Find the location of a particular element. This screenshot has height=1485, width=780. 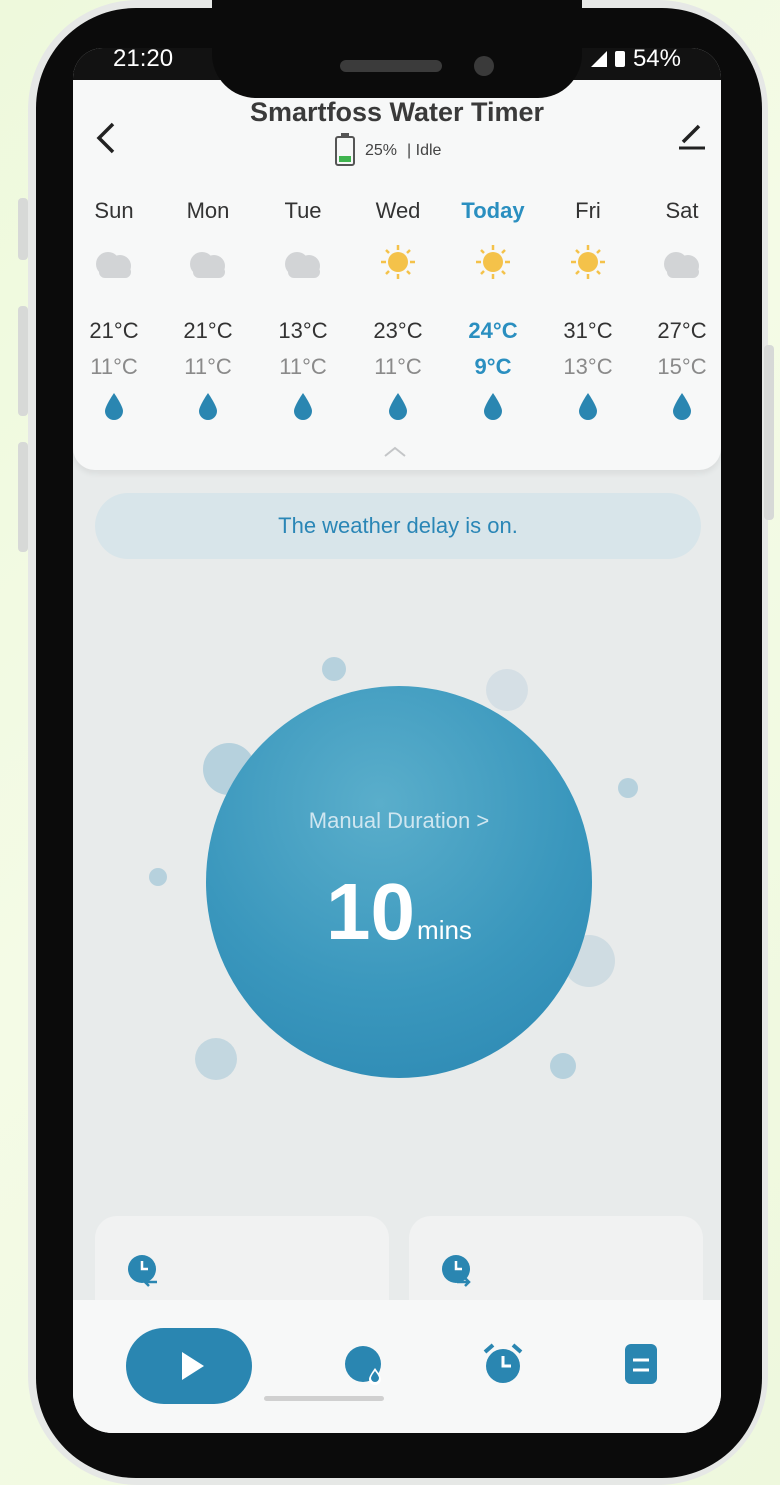

temp-high: 31°C is located at coordinates (588, 330).